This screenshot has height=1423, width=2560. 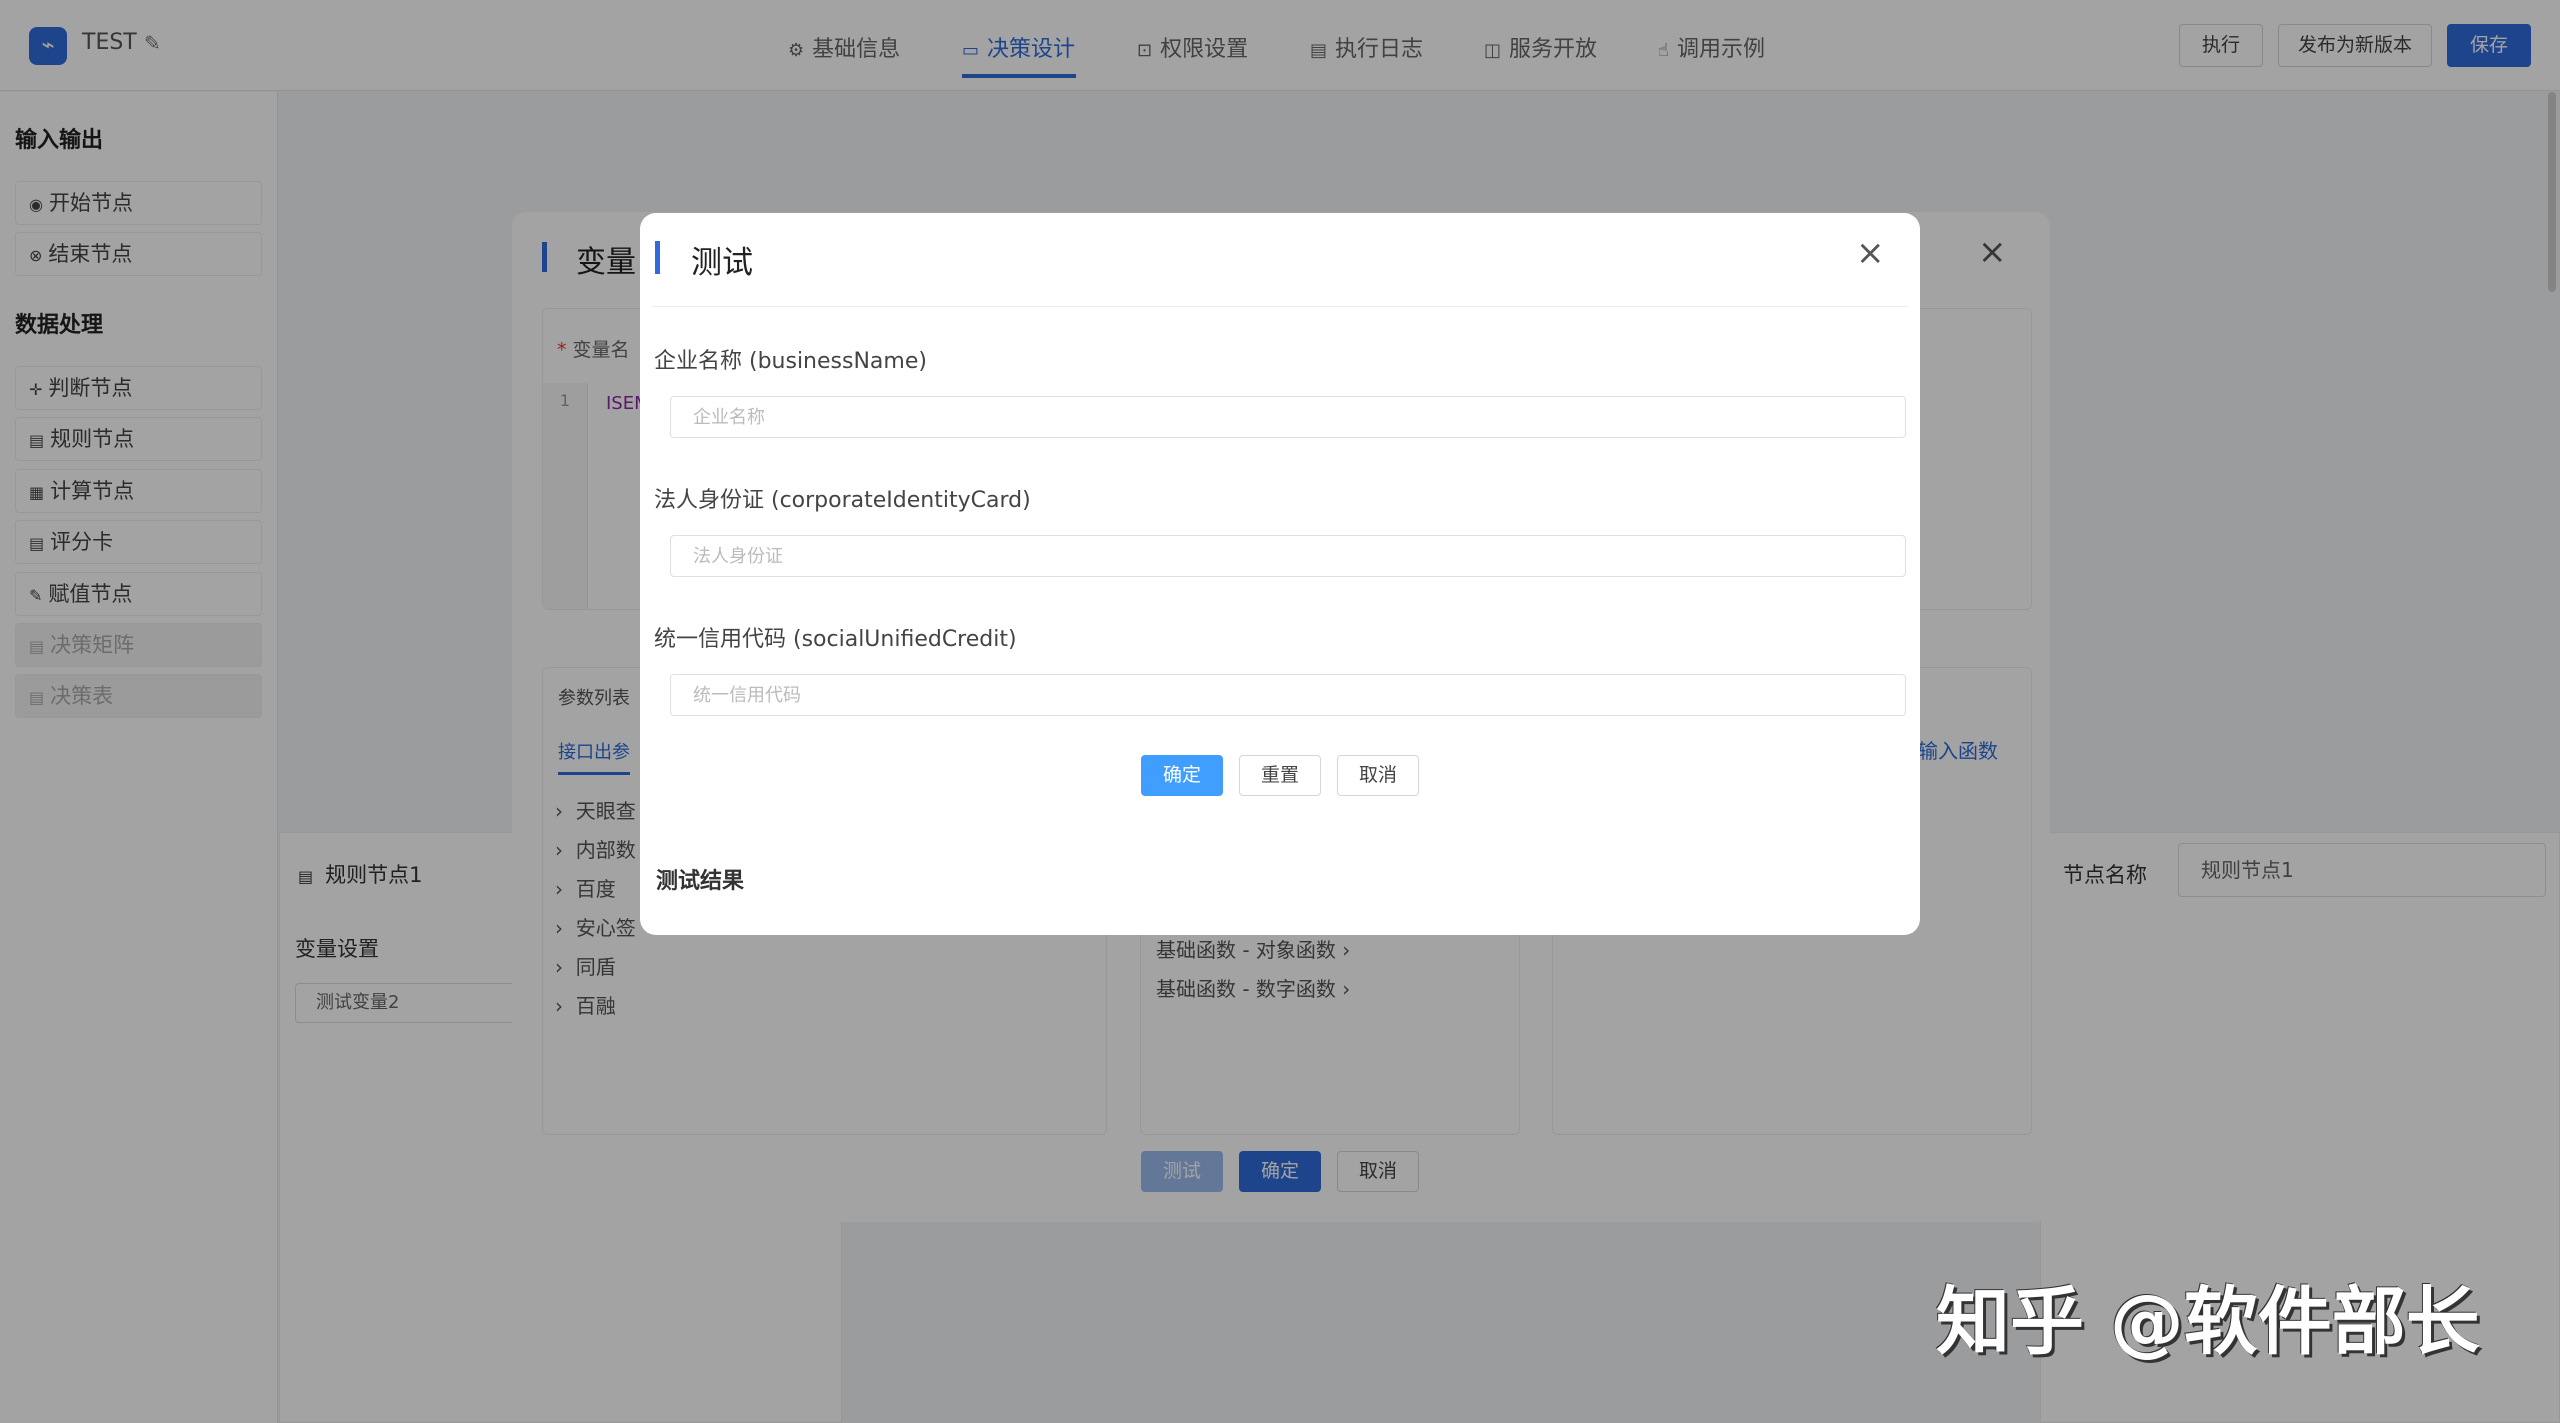 I want to click on test-result-heading: 测试结果, so click(x=700, y=881).